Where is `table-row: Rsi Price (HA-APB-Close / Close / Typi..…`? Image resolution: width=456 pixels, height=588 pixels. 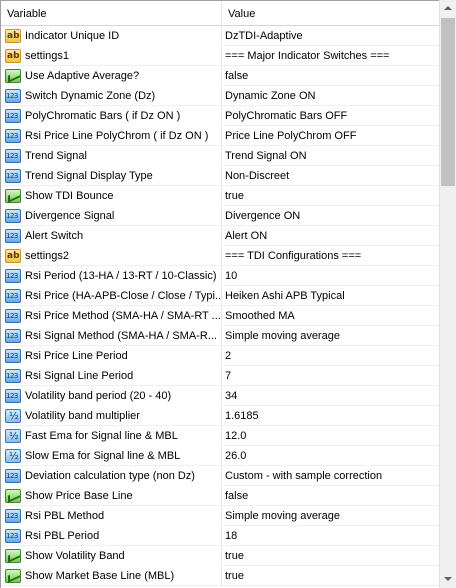
table-row: Rsi Price (HA-APB-Close / Close / Typi..… is located at coordinates (220, 296).